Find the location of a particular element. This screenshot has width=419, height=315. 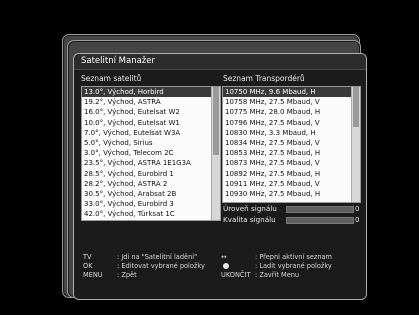

transponder-list-item: 10758 MHz, 27.5 Mbaud, V is located at coordinates (291, 102).